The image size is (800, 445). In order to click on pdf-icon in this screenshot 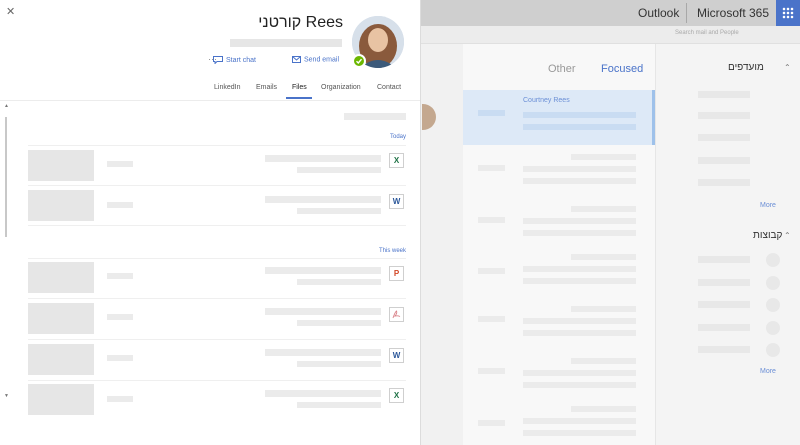, I will do `click(396, 314)`.